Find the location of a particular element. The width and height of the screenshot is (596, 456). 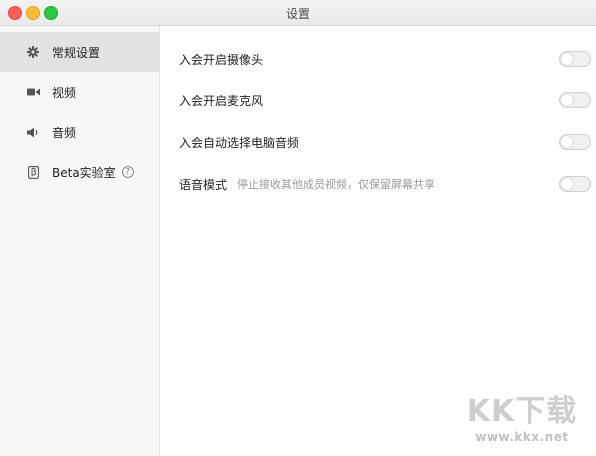

microphone-toggle is located at coordinates (575, 100).